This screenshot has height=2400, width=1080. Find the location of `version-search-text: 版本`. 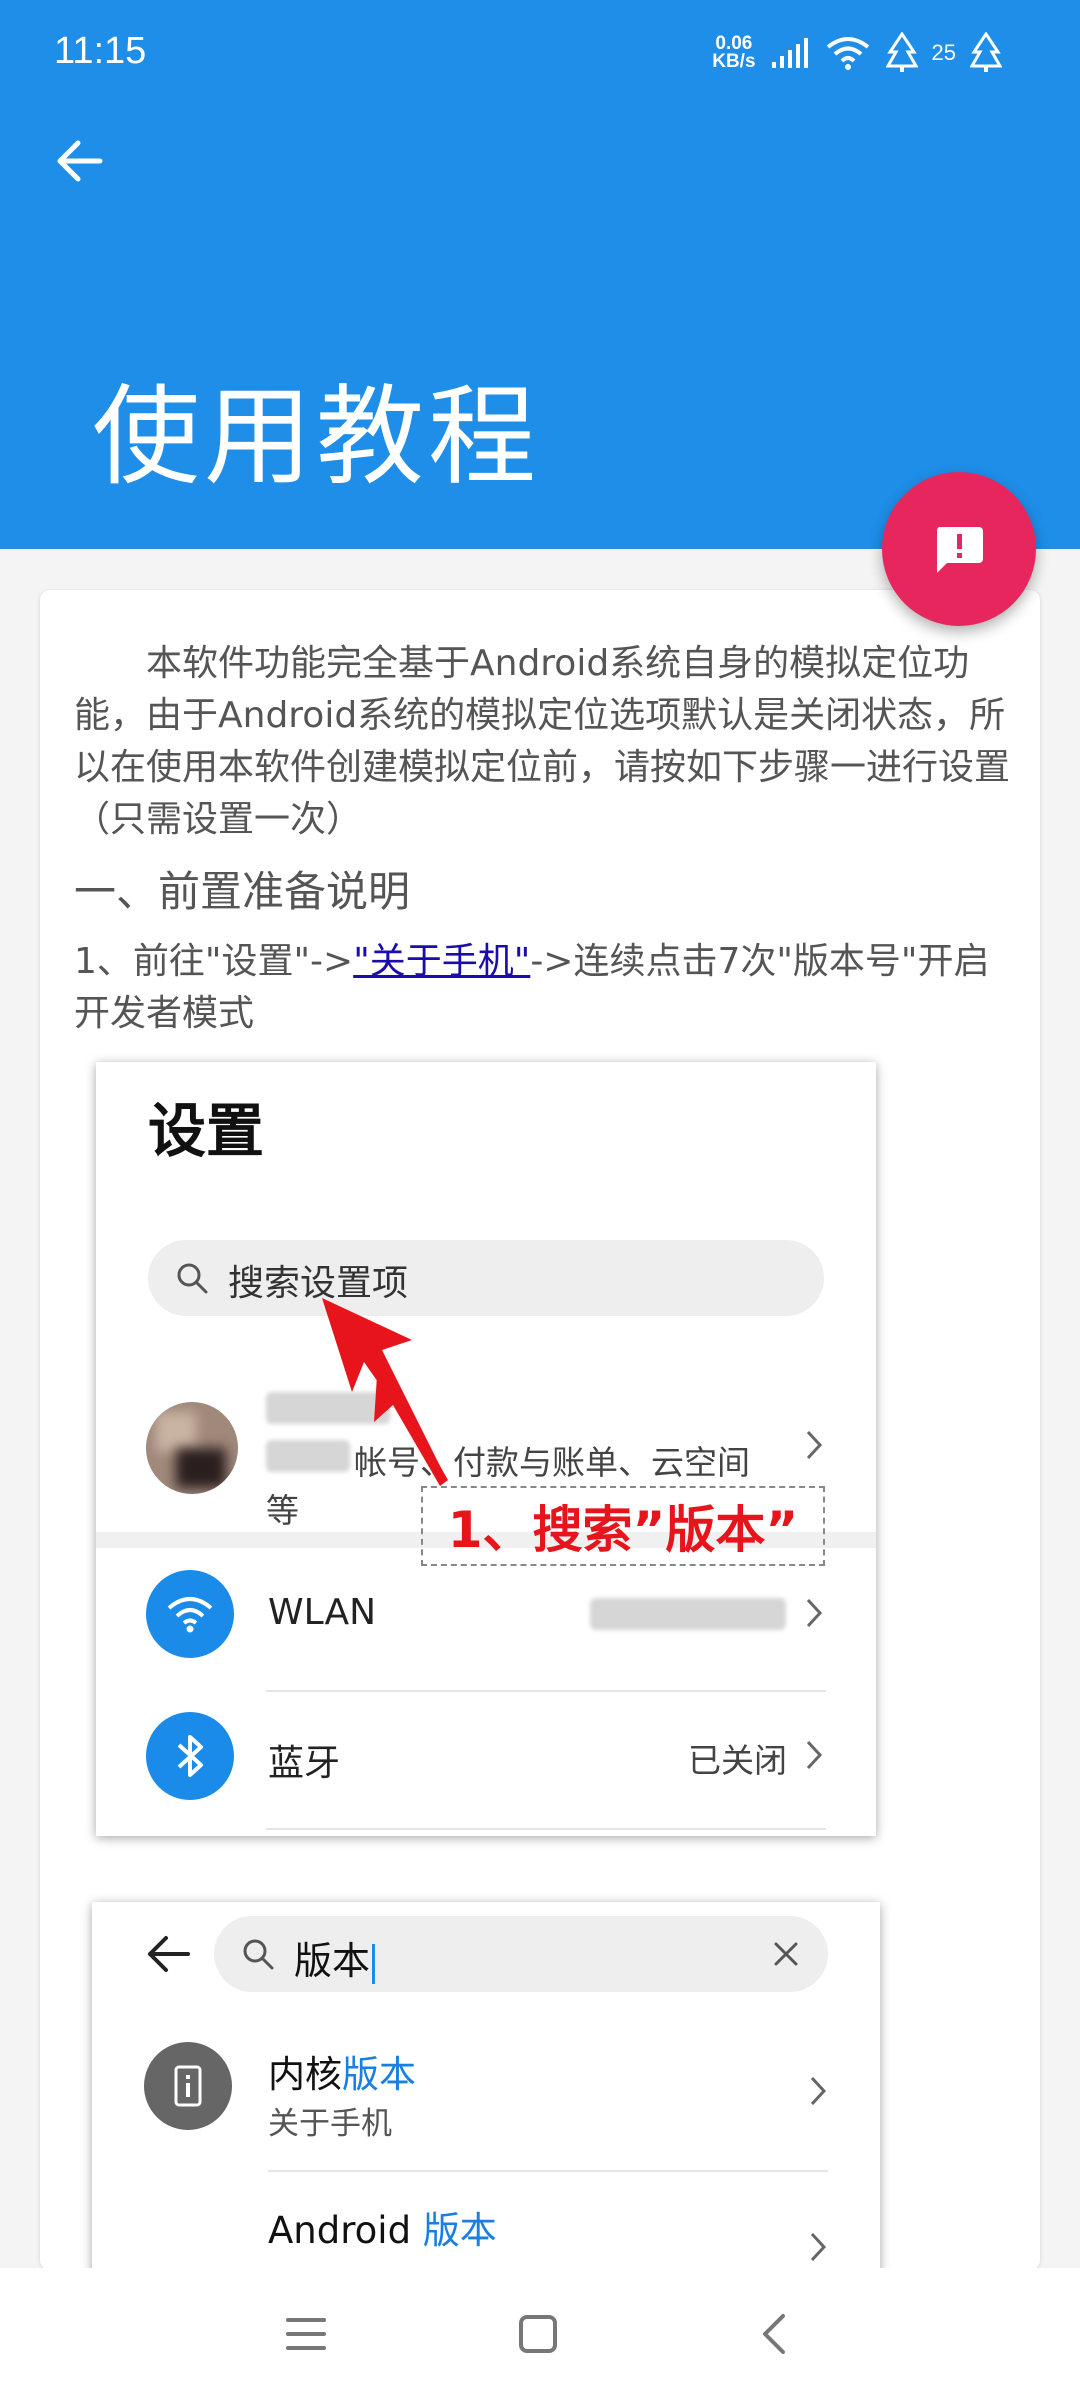

version-search-text: 版本 is located at coordinates (335, 1957).